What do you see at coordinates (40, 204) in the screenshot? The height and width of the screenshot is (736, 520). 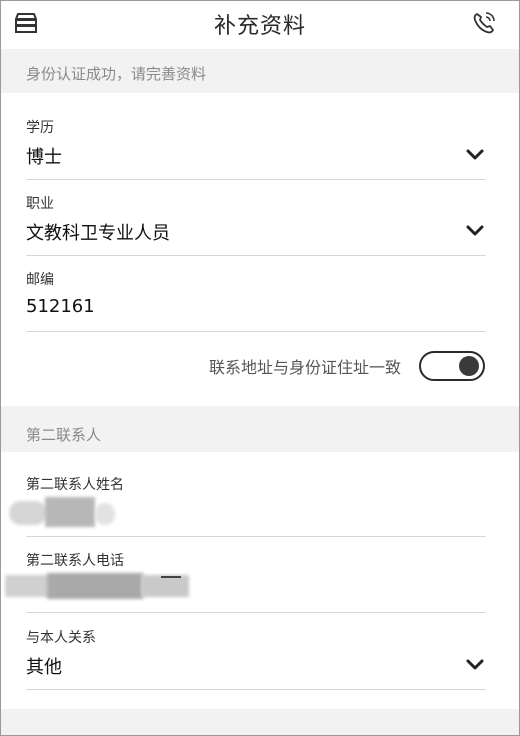 I see `occupation-label: 职业` at bounding box center [40, 204].